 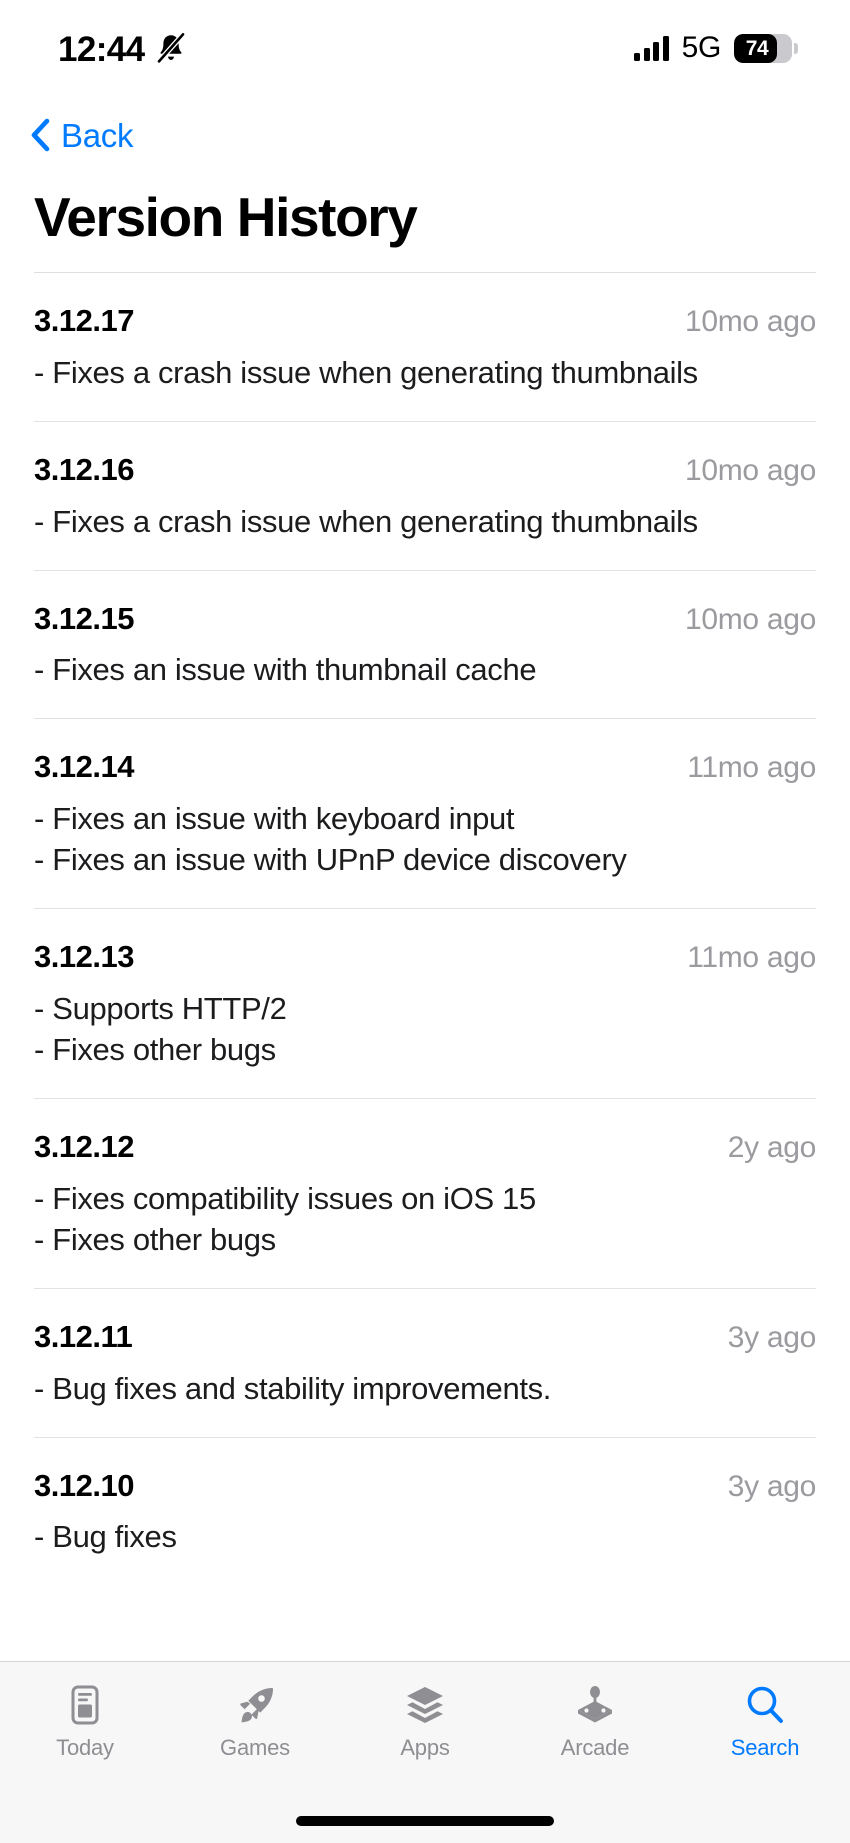 I want to click on tab-label: Games, so click(x=255, y=1747).